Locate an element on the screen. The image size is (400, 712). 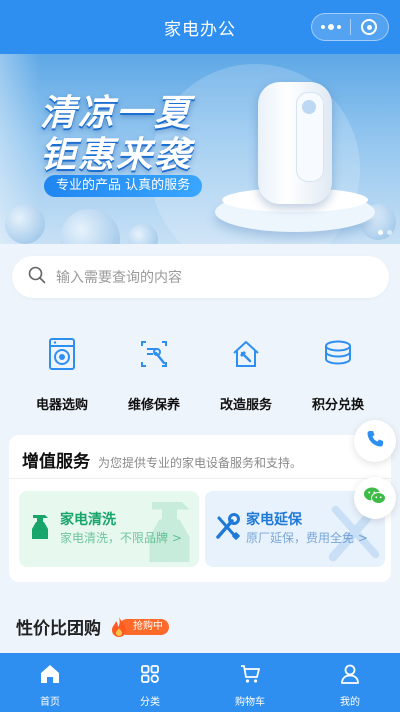
section-subtitle: 为您提供专业的家电设备服务和支持。 is located at coordinates (200, 463).